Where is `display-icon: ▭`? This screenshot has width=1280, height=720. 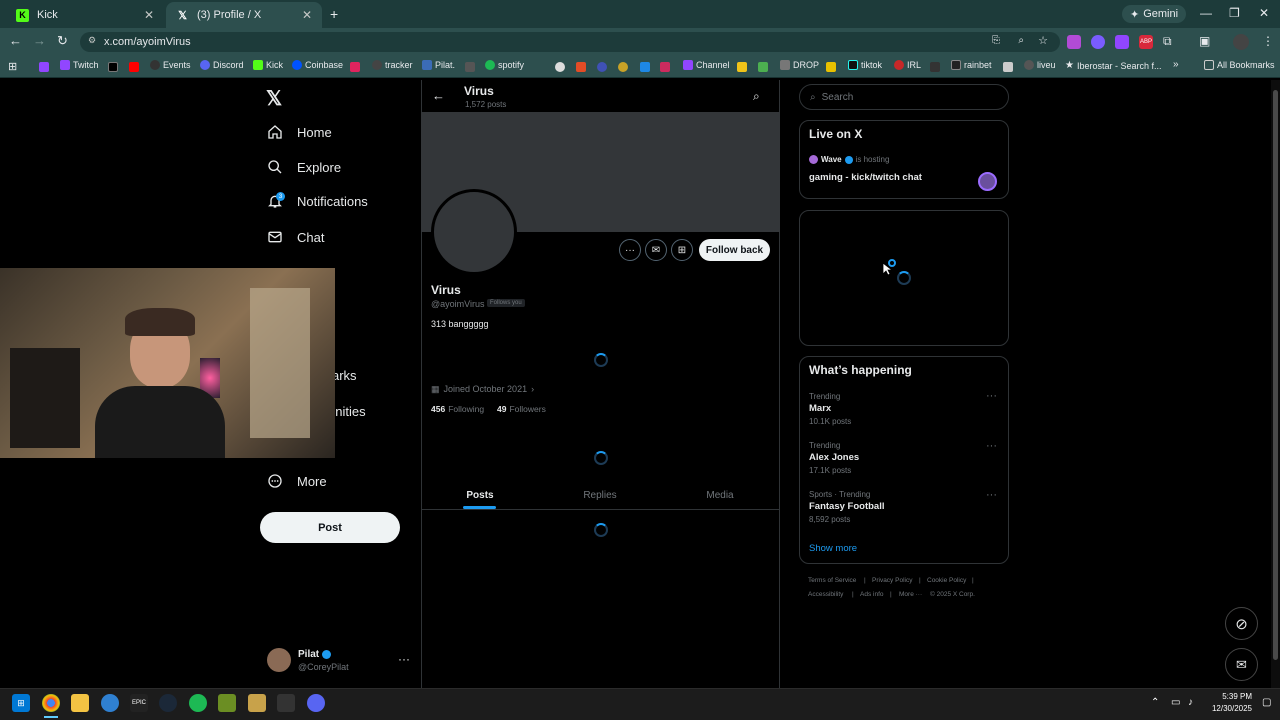 display-icon: ▭ is located at coordinates (1175, 702).